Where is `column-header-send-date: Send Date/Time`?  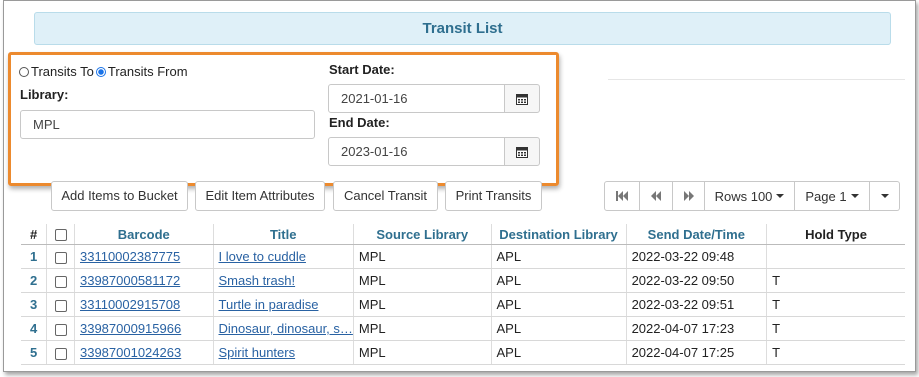
column-header-send-date: Send Date/Time is located at coordinates (696, 234).